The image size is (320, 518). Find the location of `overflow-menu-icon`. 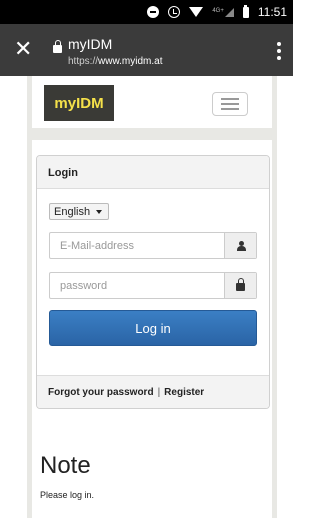

overflow-menu-icon is located at coordinates (279, 51).